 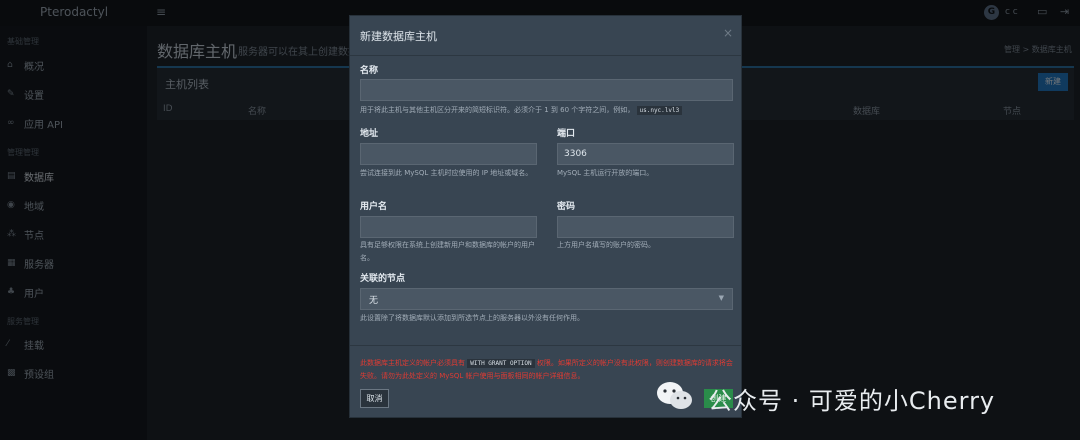 I want to click on password-input, so click(x=645, y=227).